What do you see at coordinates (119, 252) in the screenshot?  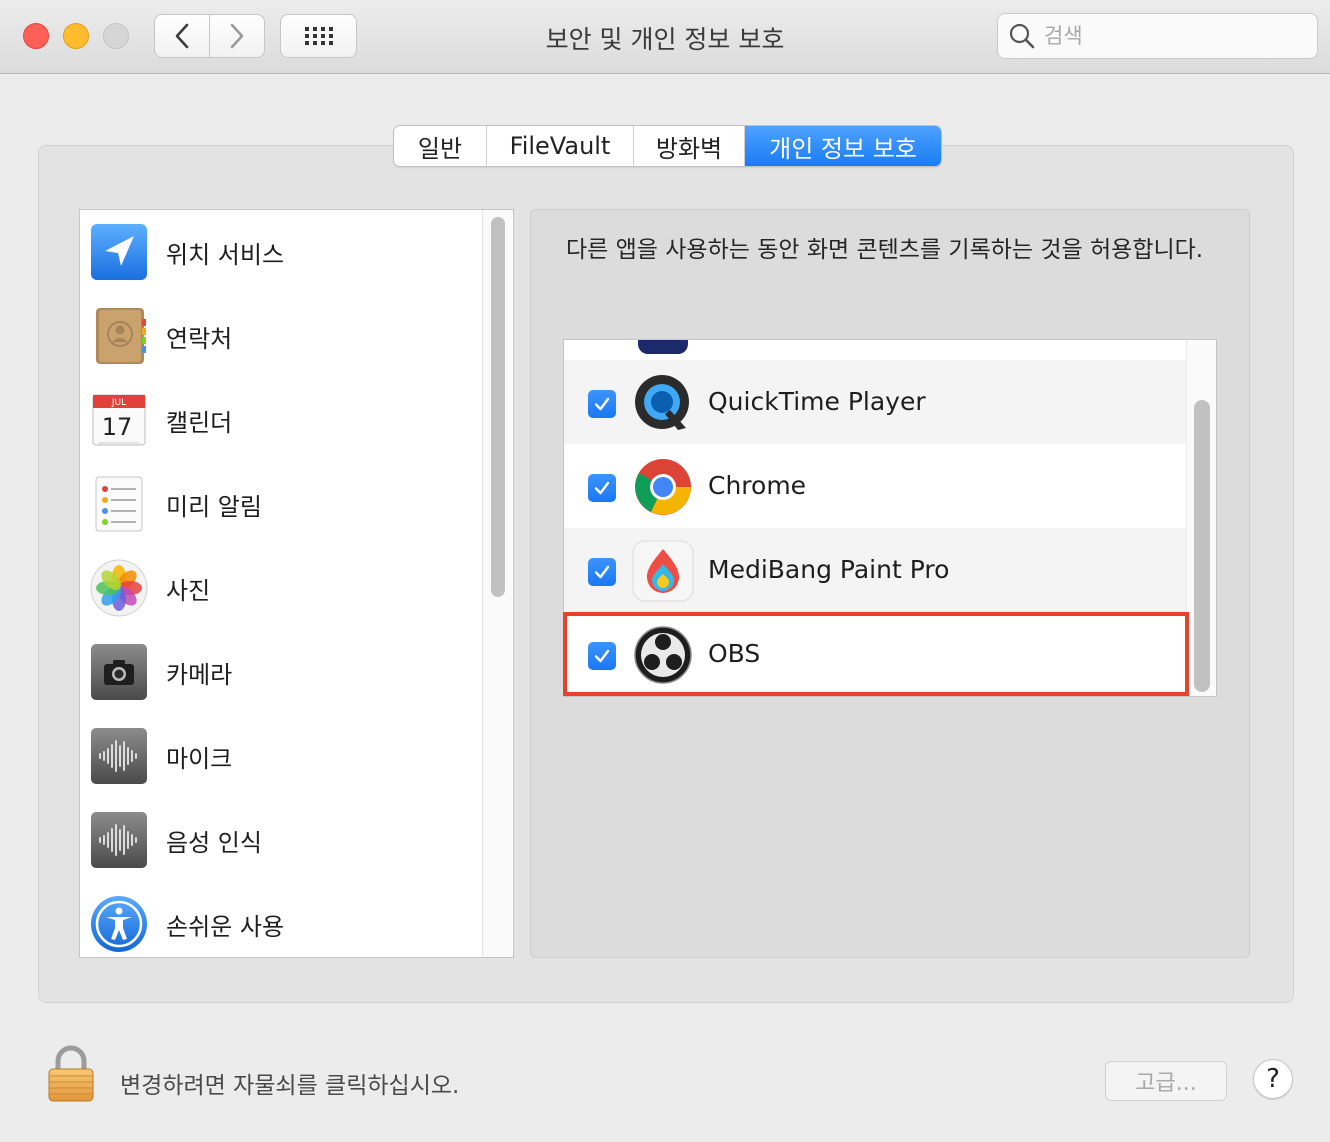 I see `location-icon` at bounding box center [119, 252].